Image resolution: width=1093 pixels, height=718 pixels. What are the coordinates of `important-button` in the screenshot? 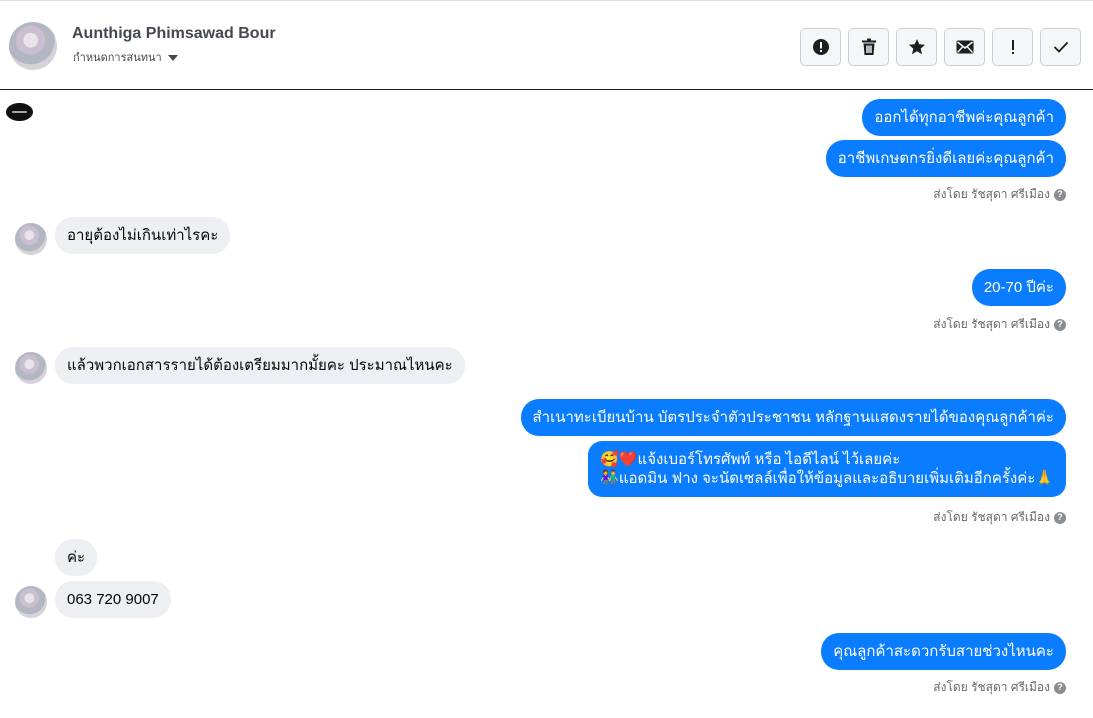 It's located at (1012, 47).